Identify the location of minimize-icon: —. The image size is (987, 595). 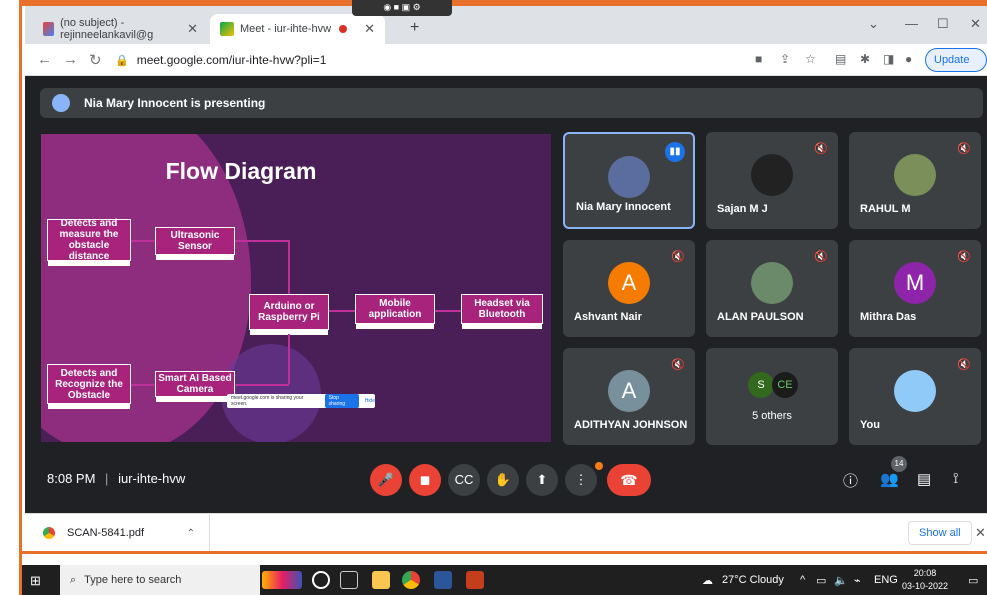
(911, 23).